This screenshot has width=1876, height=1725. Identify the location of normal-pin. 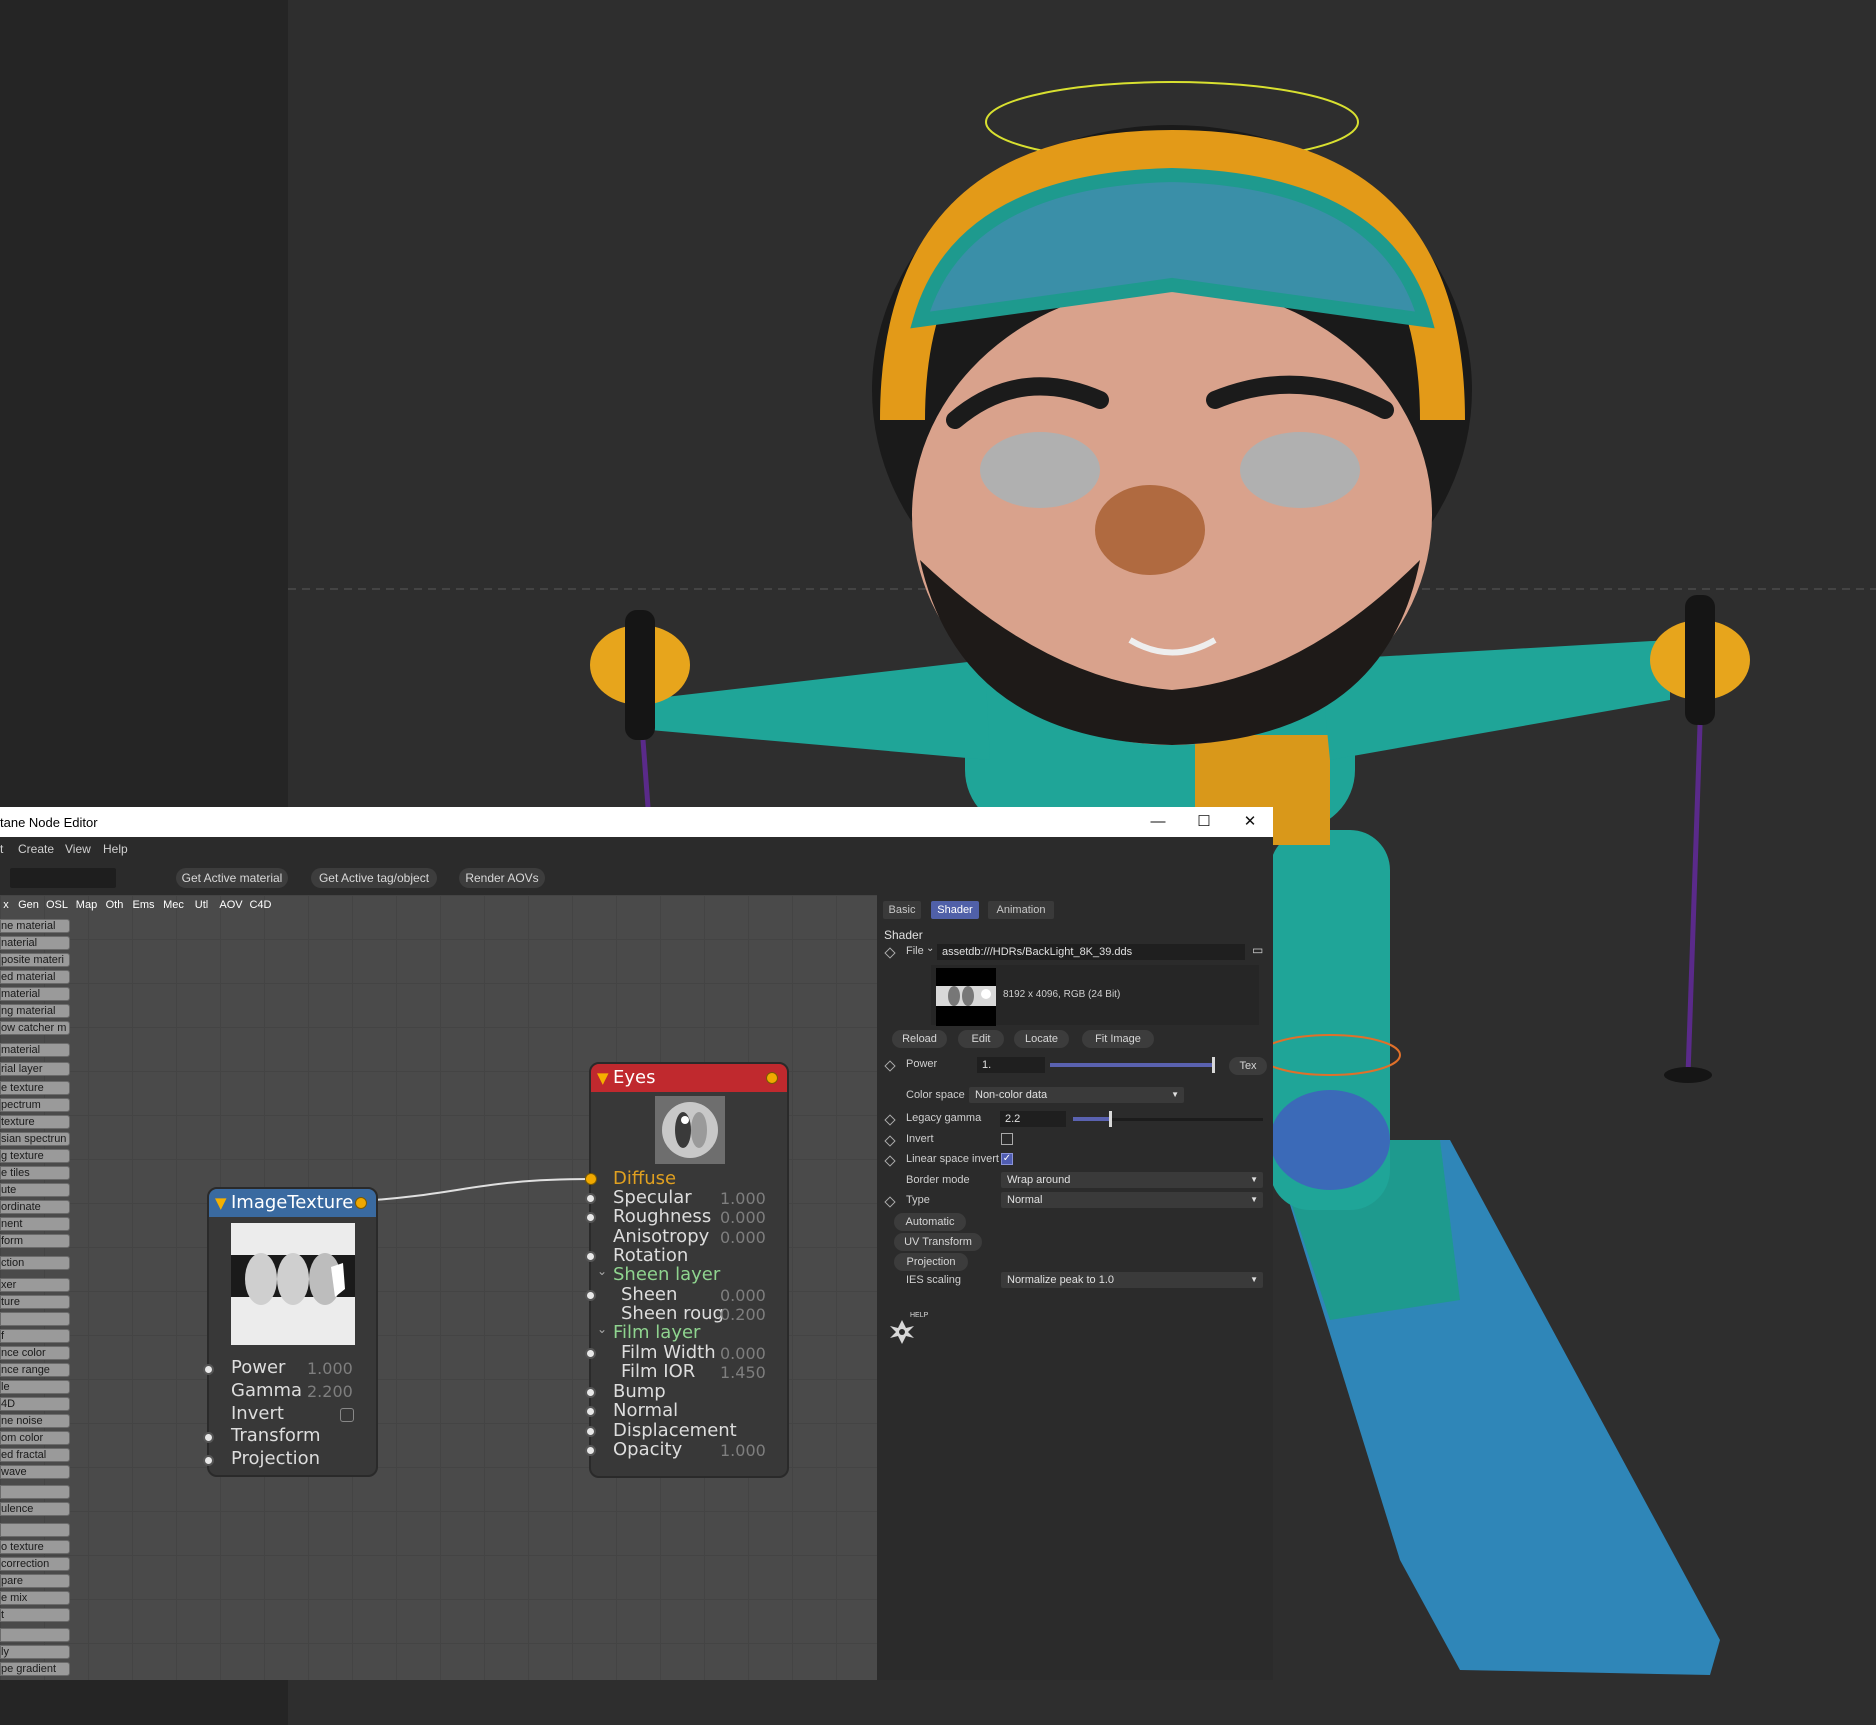
(590, 1411).